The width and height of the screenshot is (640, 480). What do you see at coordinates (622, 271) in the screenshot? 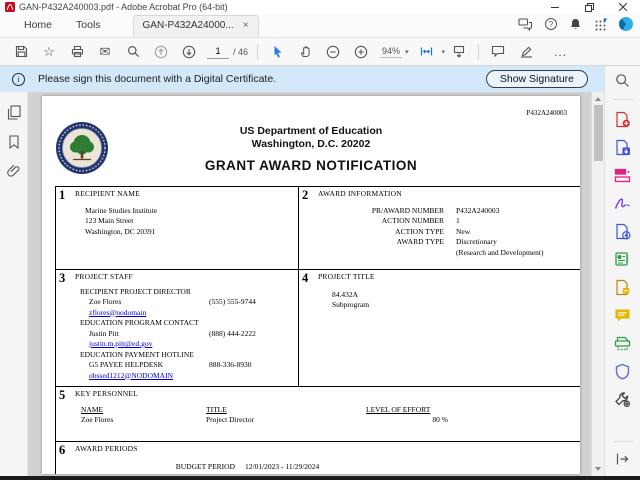
I see `right-tools-rail` at bounding box center [622, 271].